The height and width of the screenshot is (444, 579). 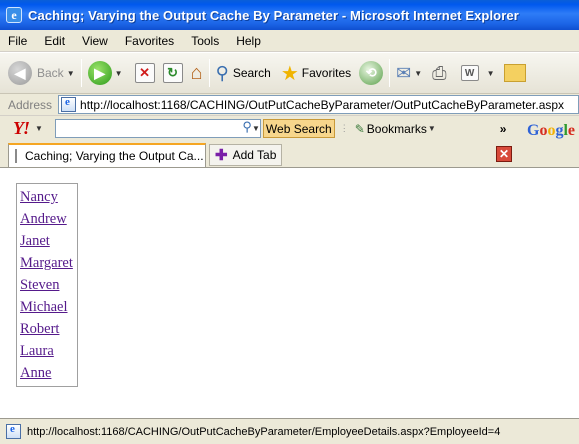 I want to click on folder-icon, so click(x=515, y=73).